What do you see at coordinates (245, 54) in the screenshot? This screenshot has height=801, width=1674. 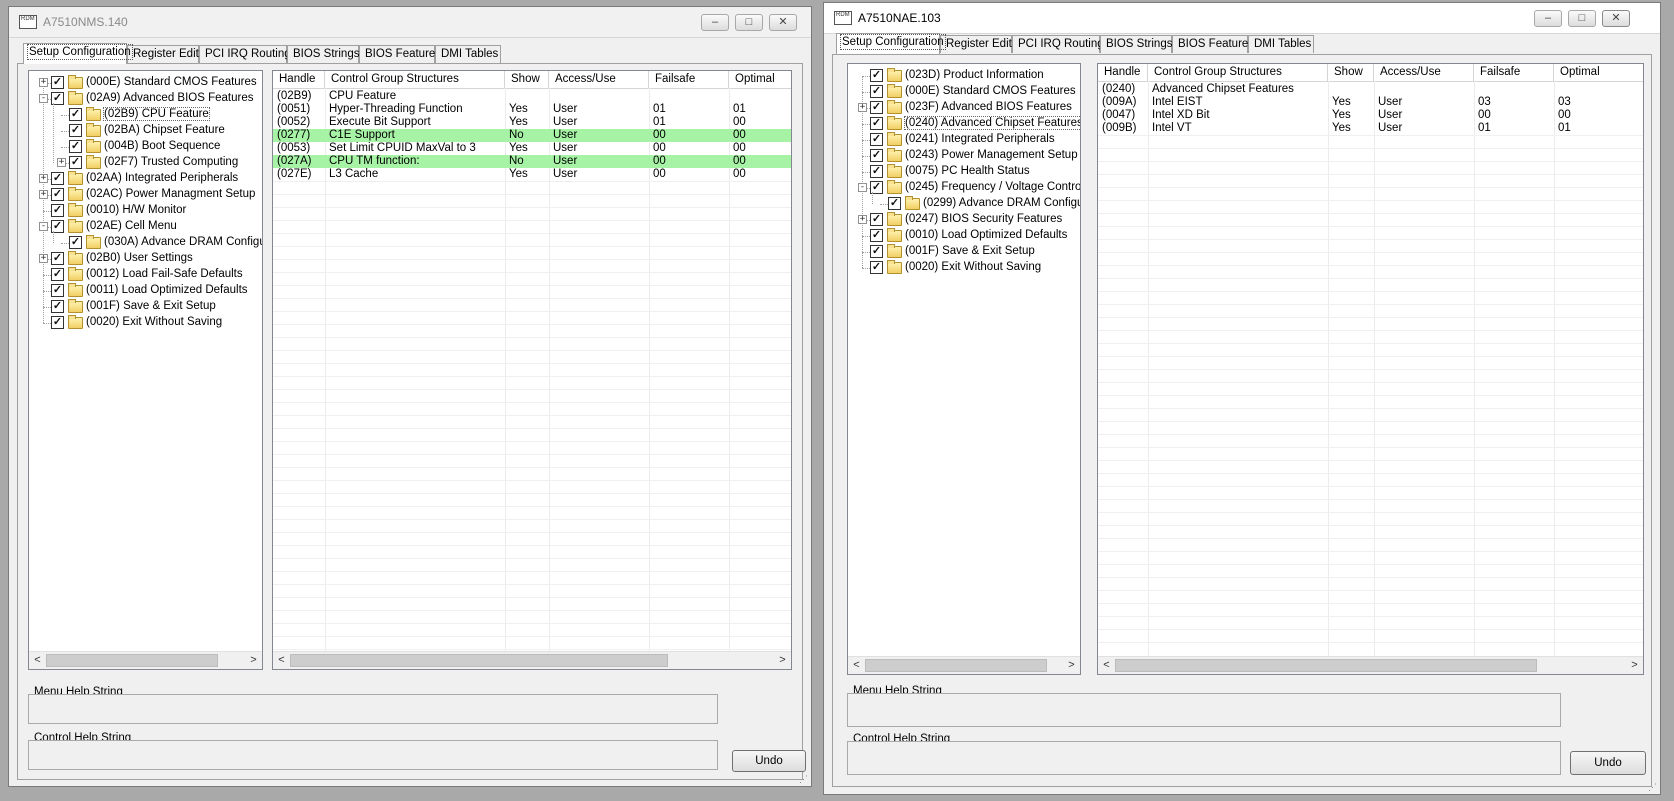 I see `tab-pci-irq-routing: PCI IRQ Routing` at bounding box center [245, 54].